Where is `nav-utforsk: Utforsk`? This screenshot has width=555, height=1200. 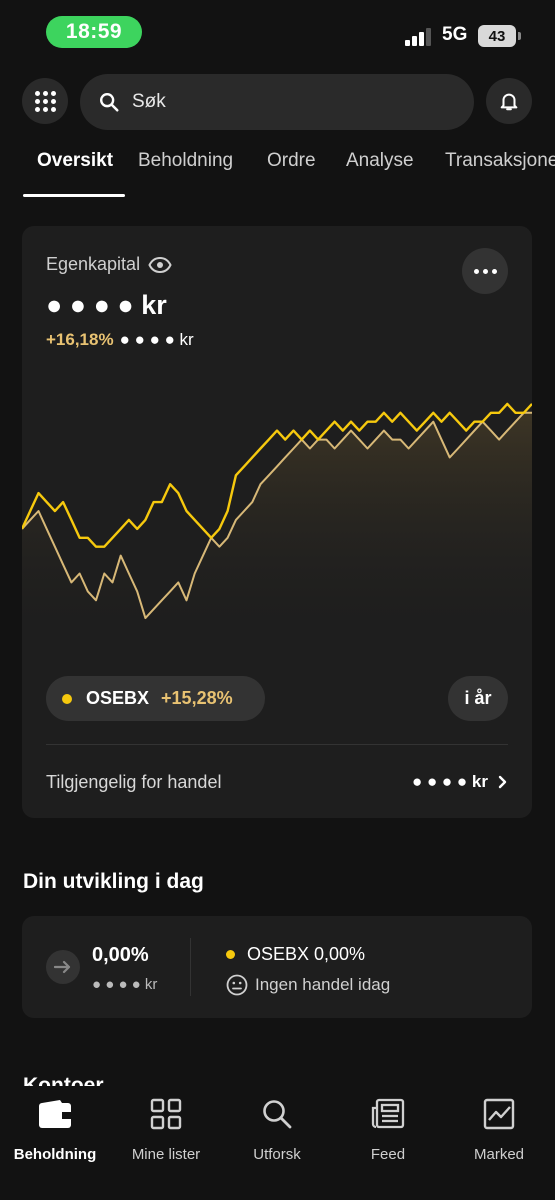
nav-utforsk: Utforsk is located at coordinates (277, 1129).